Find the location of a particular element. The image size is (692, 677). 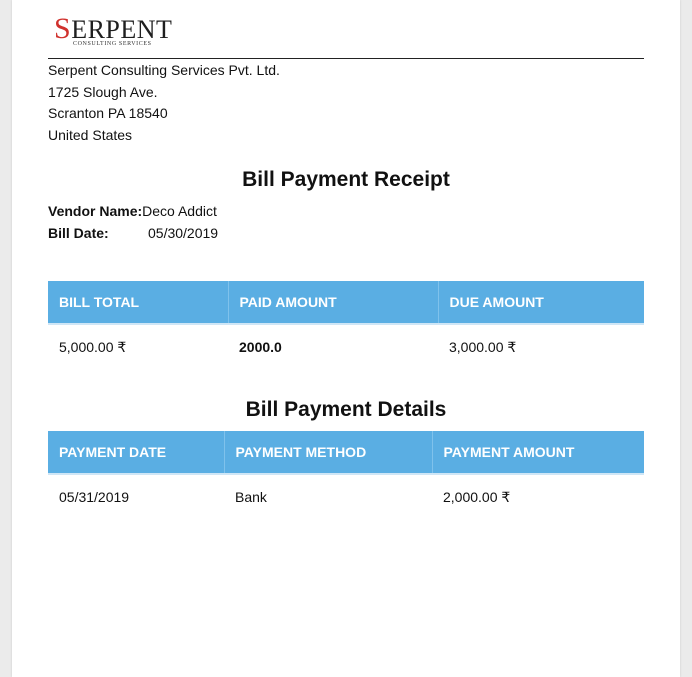

vendor-value: Deco Addict is located at coordinates (179, 211).